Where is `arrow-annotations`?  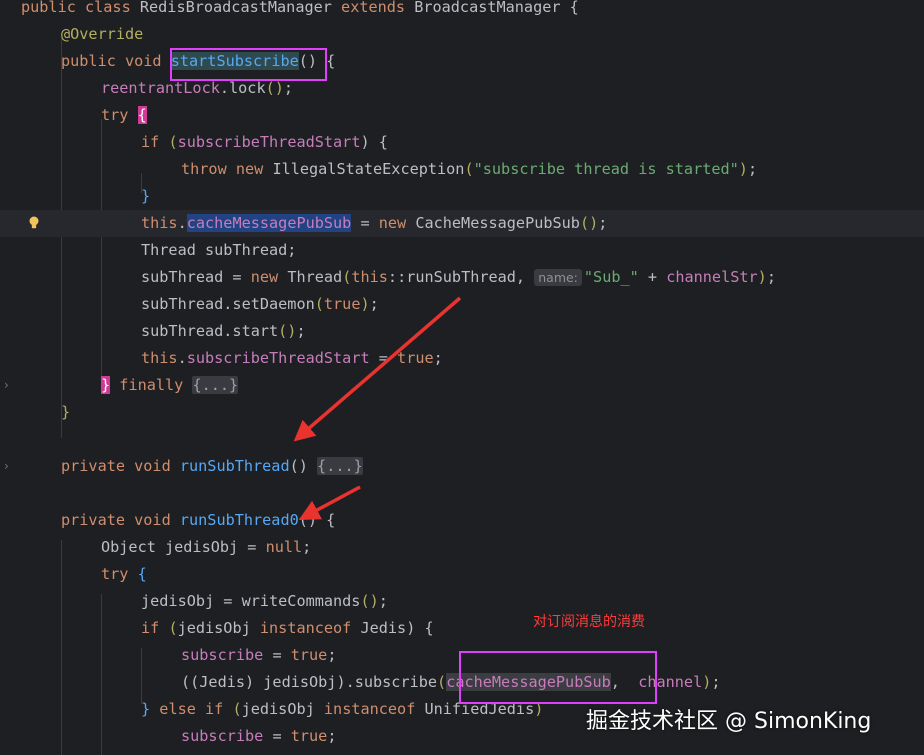 arrow-annotations is located at coordinates (377, 408).